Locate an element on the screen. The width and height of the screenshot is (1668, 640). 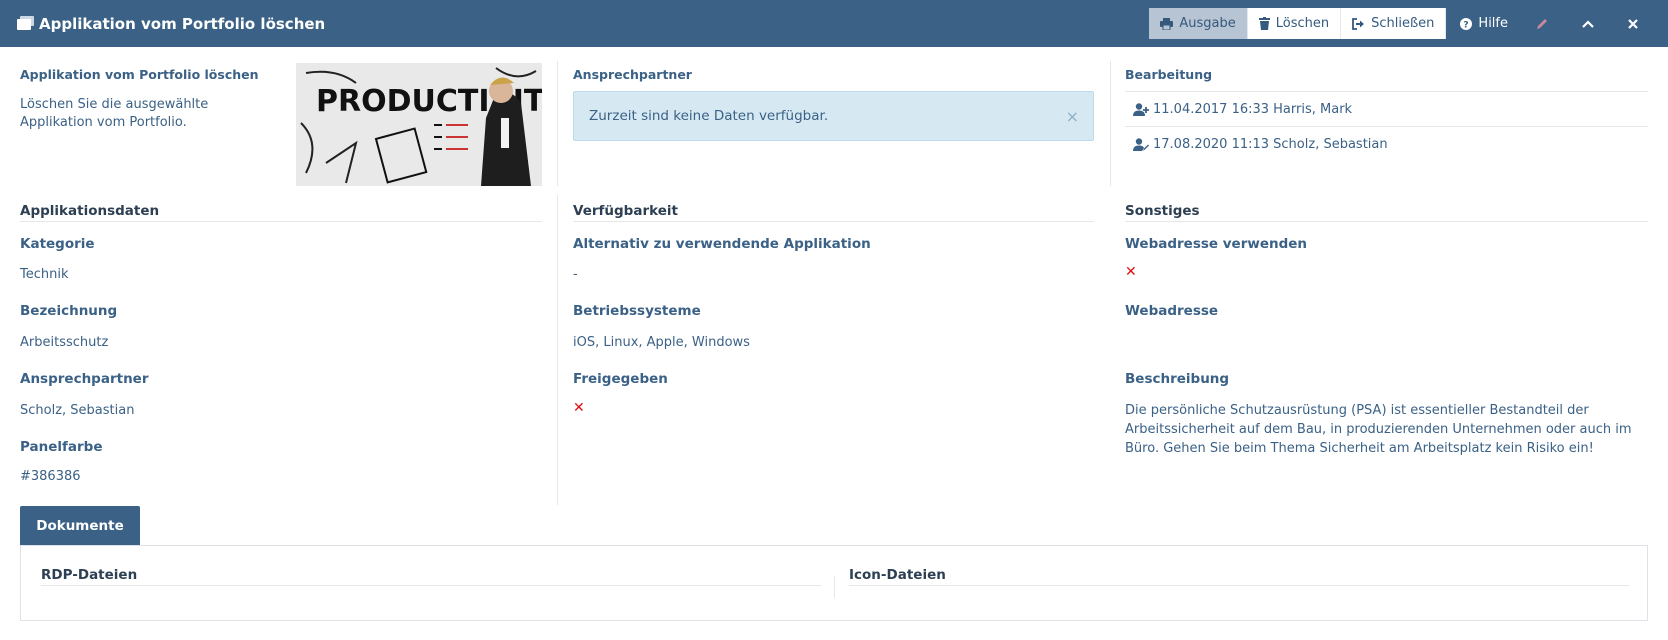
created-entry: 11.04.2017 16:33 Harris, Mark is located at coordinates (1386, 108).